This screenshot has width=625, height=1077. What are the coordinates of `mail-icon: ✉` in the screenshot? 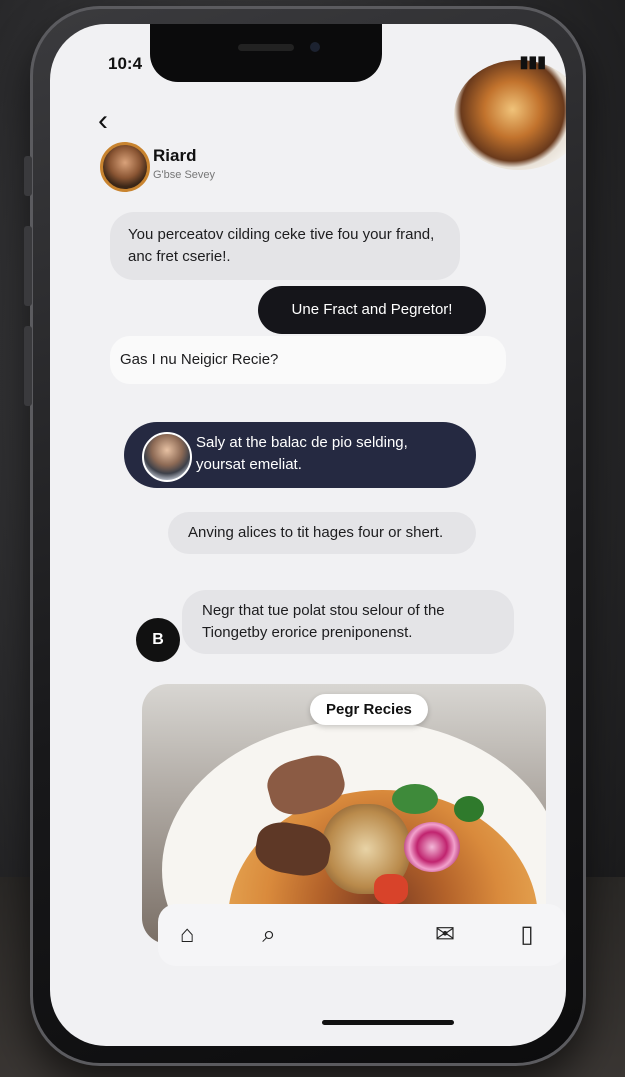 It's located at (445, 935).